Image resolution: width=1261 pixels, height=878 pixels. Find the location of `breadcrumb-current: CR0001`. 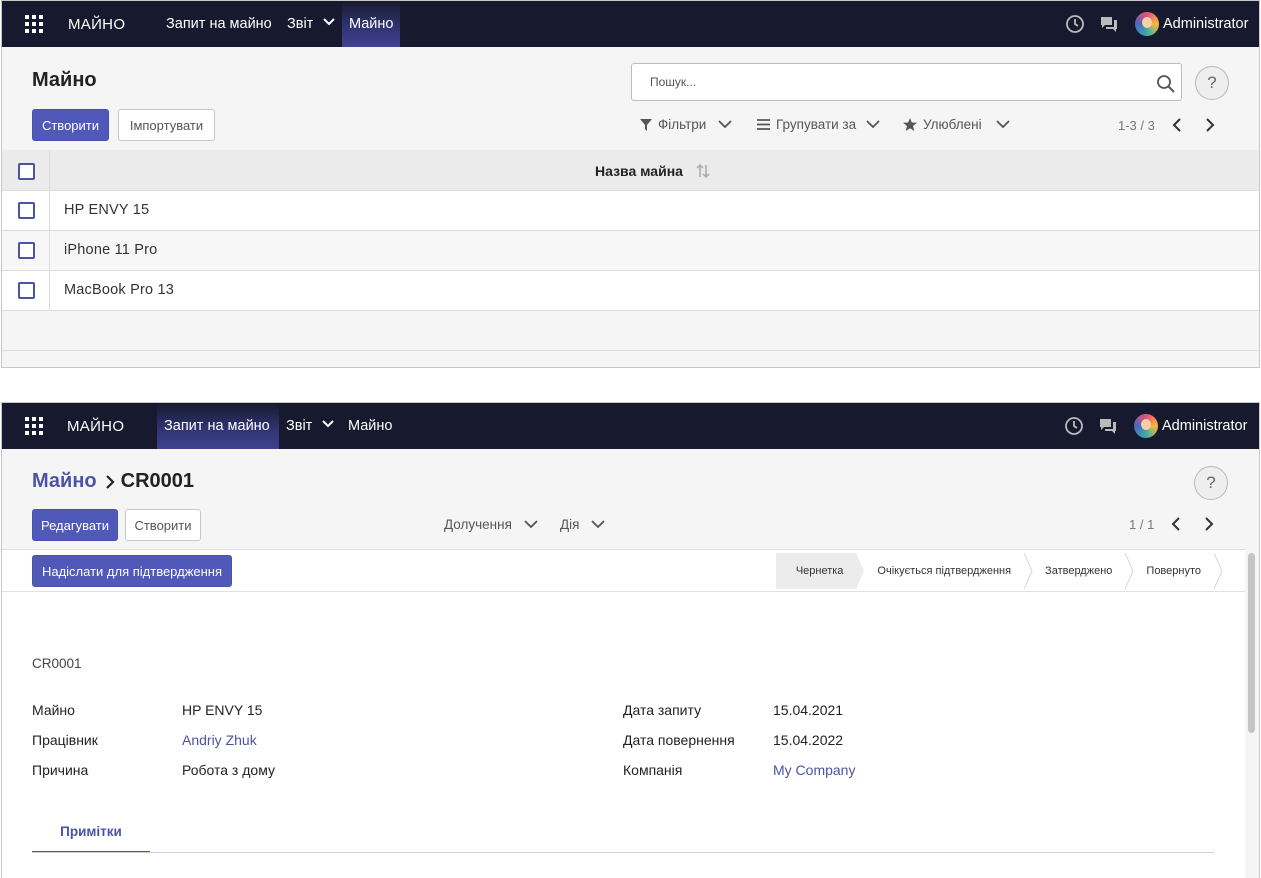

breadcrumb-current: CR0001 is located at coordinates (157, 481).